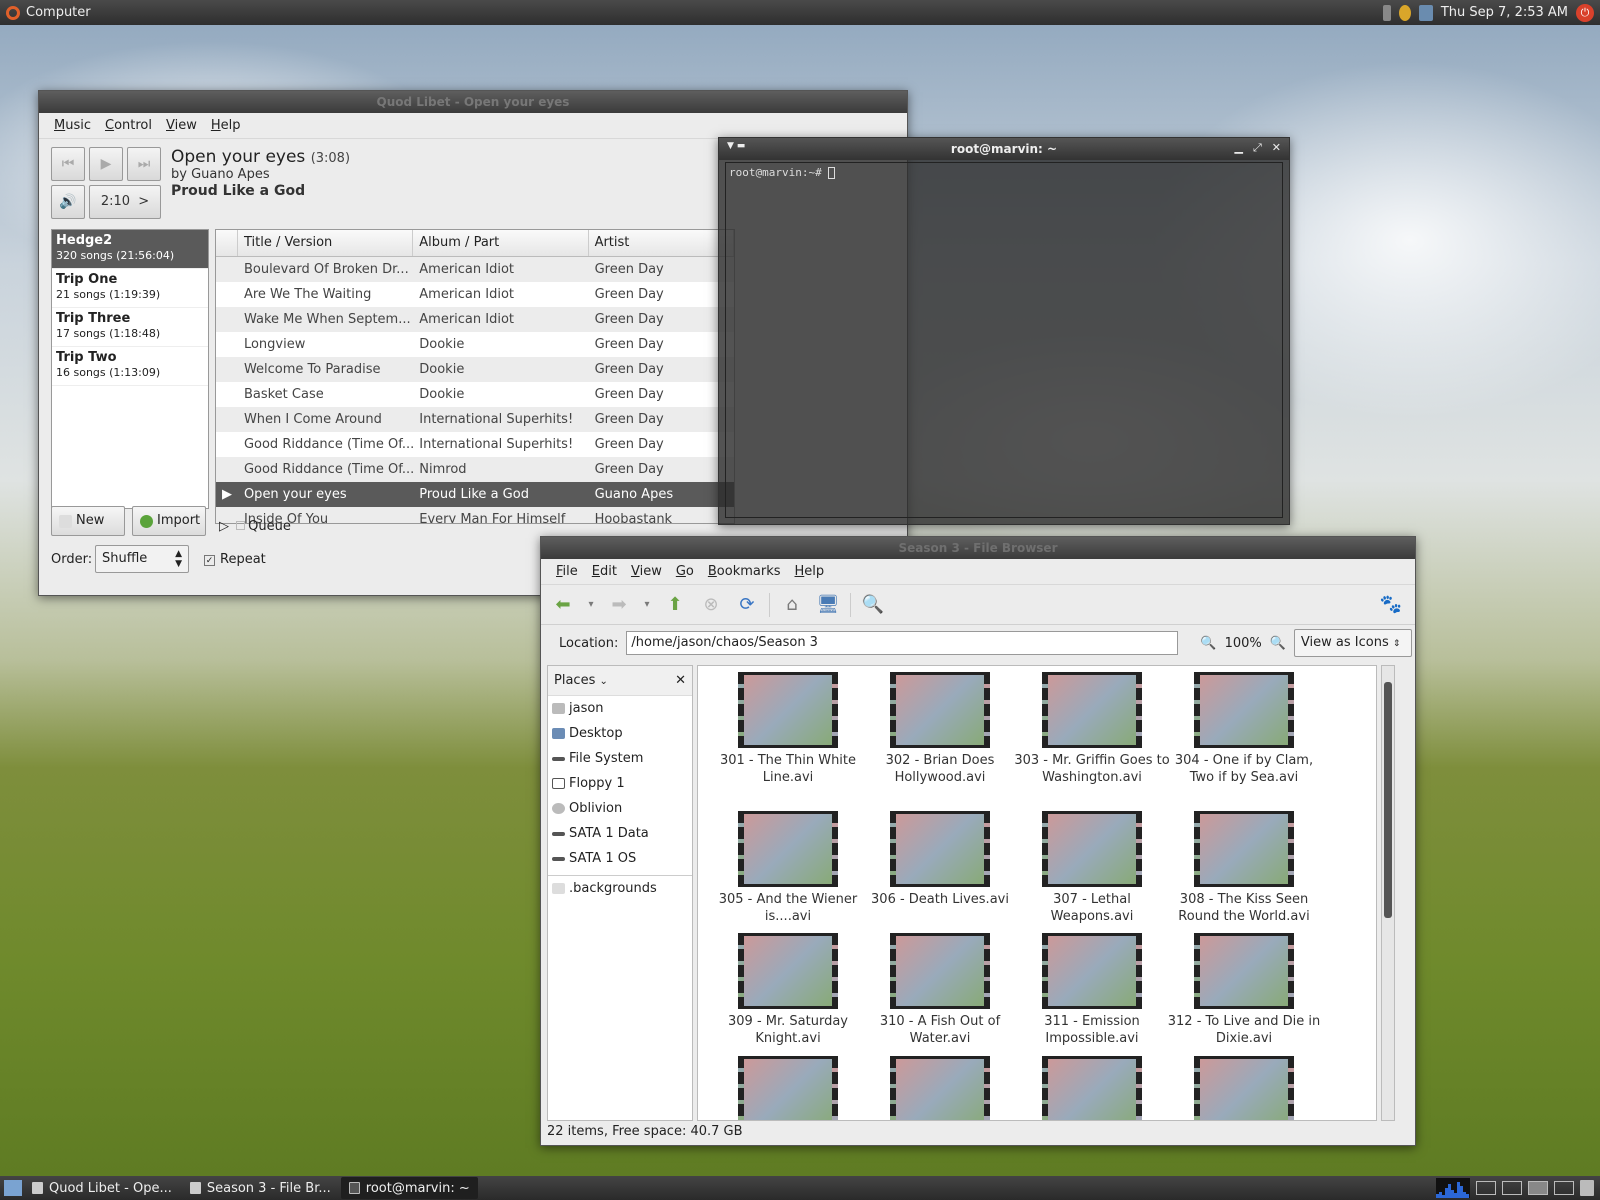 Image resolution: width=1600 pixels, height=1200 pixels. What do you see at coordinates (736, 146) in the screenshot?
I see `window-menu-icon: ▼ ▬` at bounding box center [736, 146].